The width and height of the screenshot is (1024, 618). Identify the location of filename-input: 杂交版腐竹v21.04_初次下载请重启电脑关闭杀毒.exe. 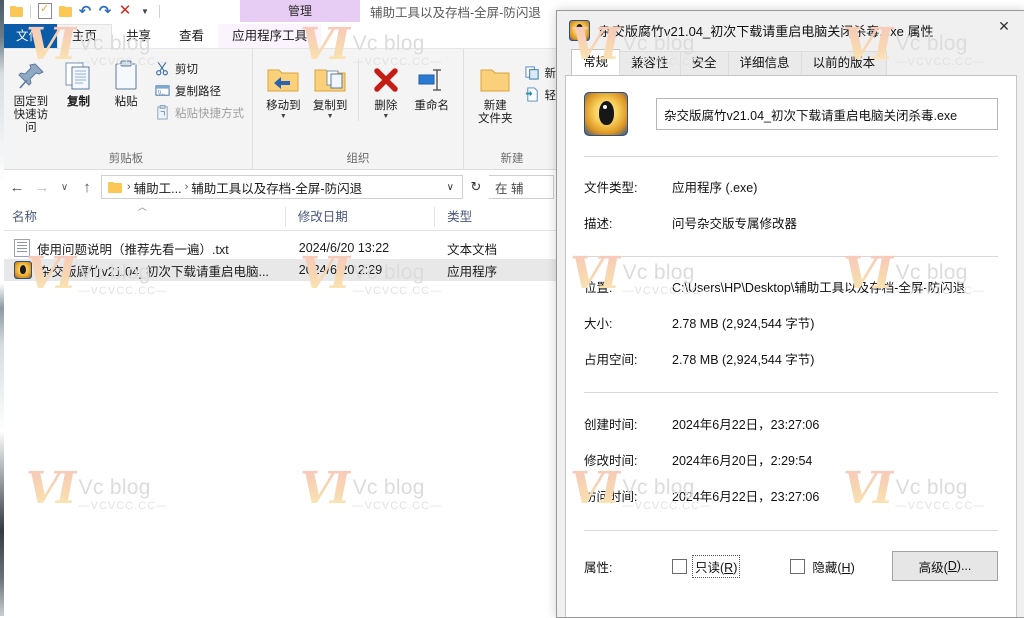
(827, 114).